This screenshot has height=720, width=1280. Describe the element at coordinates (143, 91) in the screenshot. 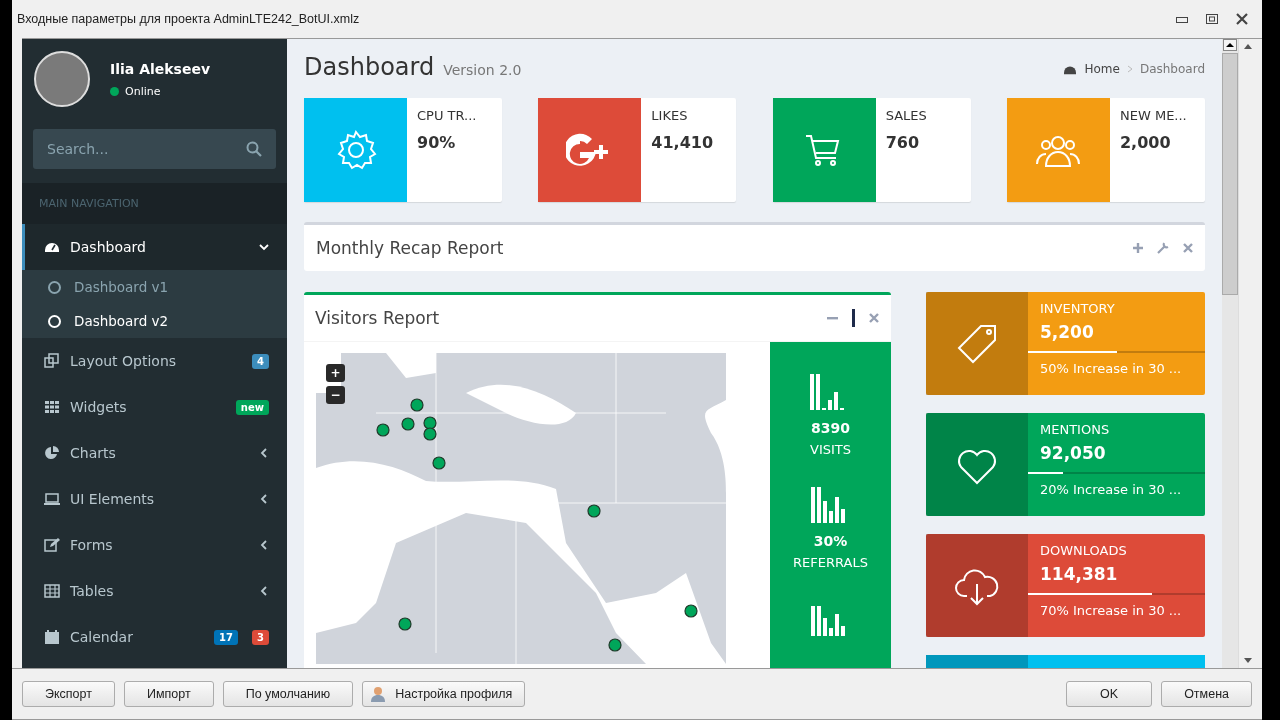

I see `user-status: Online` at that location.